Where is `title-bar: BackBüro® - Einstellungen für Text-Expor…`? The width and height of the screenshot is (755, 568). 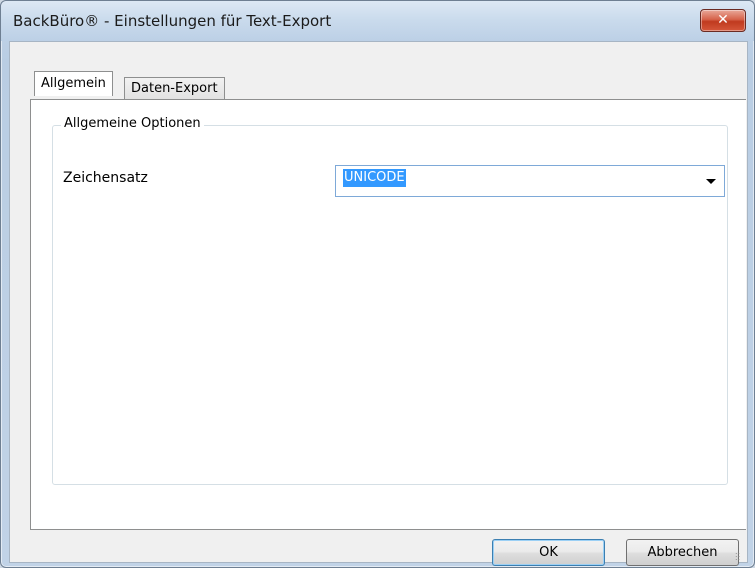
title-bar: BackBüro® - Einstellungen für Text-Expor… is located at coordinates (377, 21).